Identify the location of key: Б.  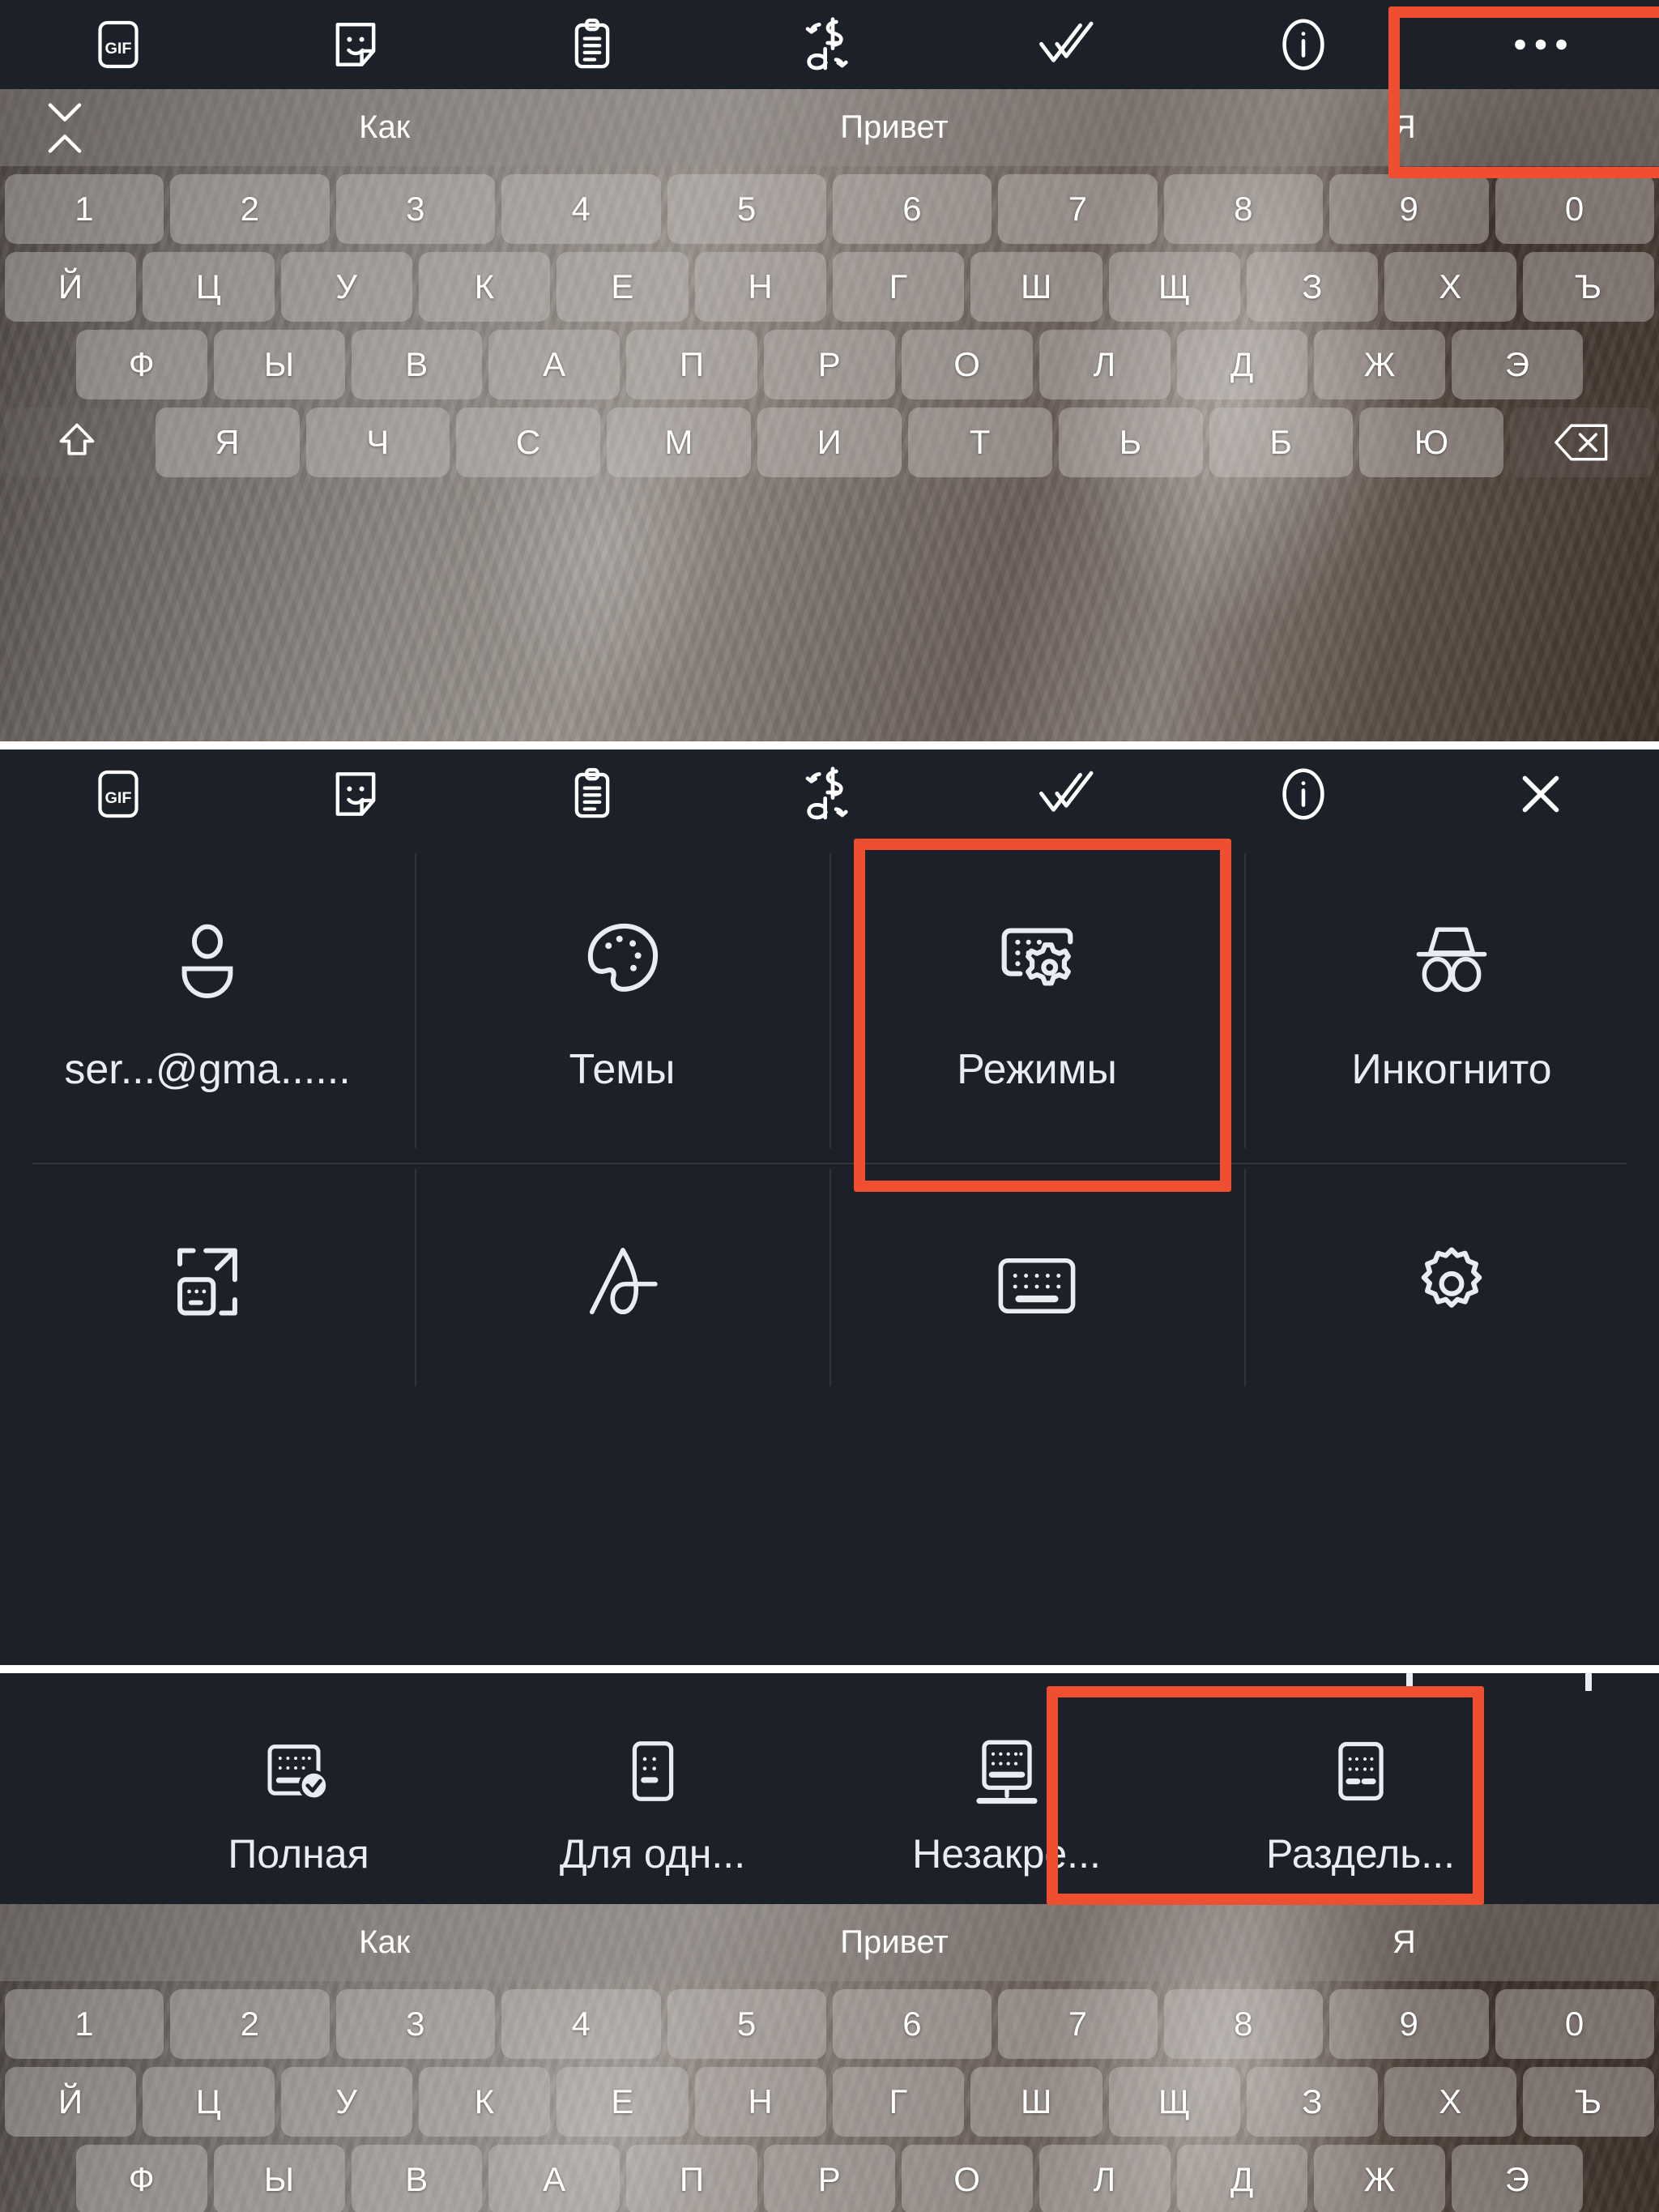
(1281, 442).